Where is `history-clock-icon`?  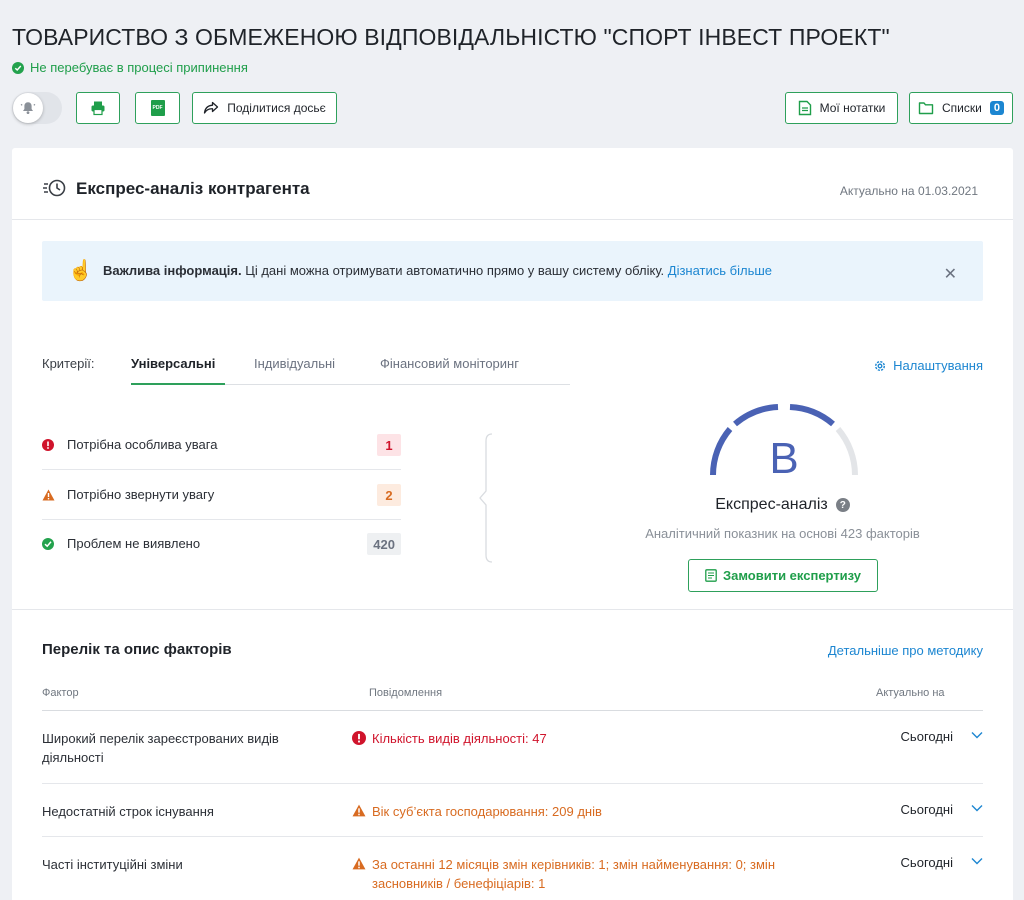
history-clock-icon is located at coordinates (54, 188).